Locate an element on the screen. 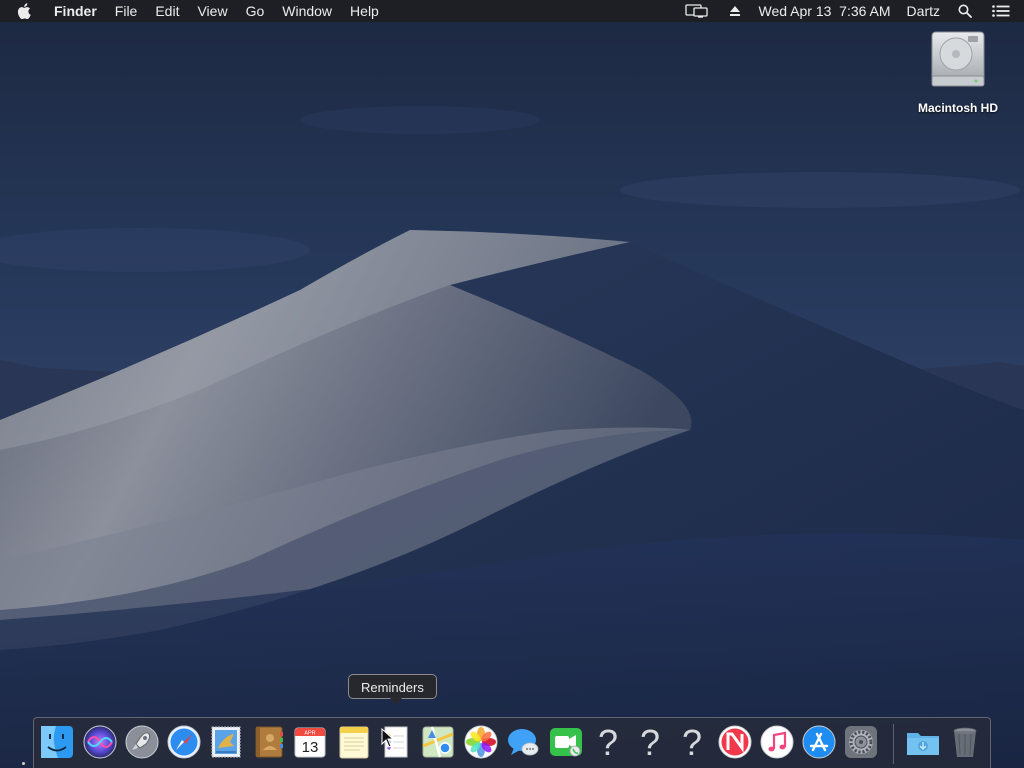  spotlight-search-icon is located at coordinates (965, 11).